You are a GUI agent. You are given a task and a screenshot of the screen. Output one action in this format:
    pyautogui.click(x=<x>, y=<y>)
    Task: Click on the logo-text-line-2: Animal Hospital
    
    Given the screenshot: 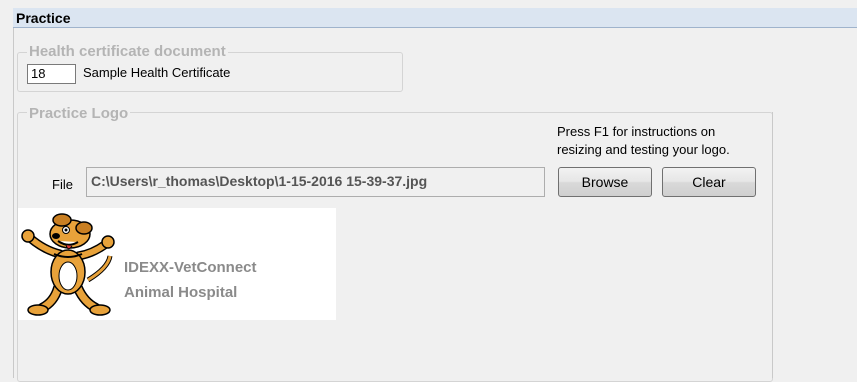 What is the action you would take?
    pyautogui.click(x=181, y=292)
    